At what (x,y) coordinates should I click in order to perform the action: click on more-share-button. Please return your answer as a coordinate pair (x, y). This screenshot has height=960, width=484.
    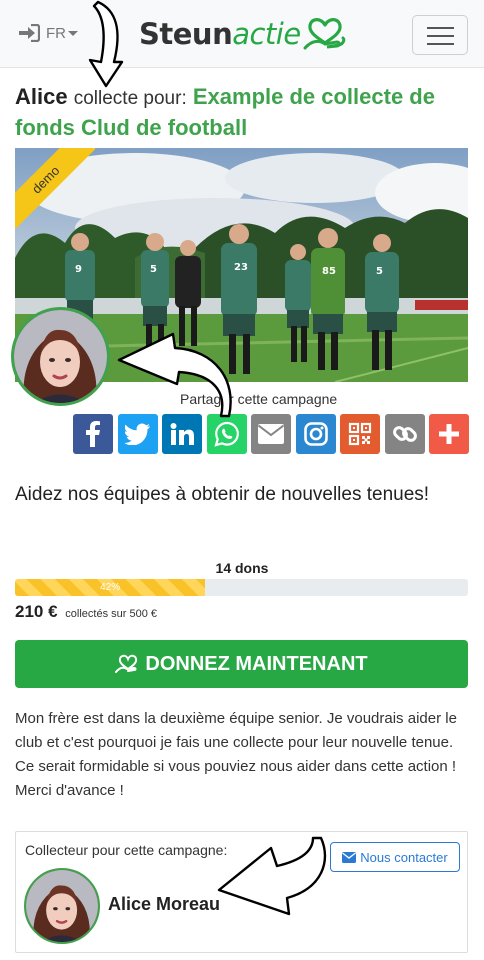
    Looking at the image, I should click on (449, 434).